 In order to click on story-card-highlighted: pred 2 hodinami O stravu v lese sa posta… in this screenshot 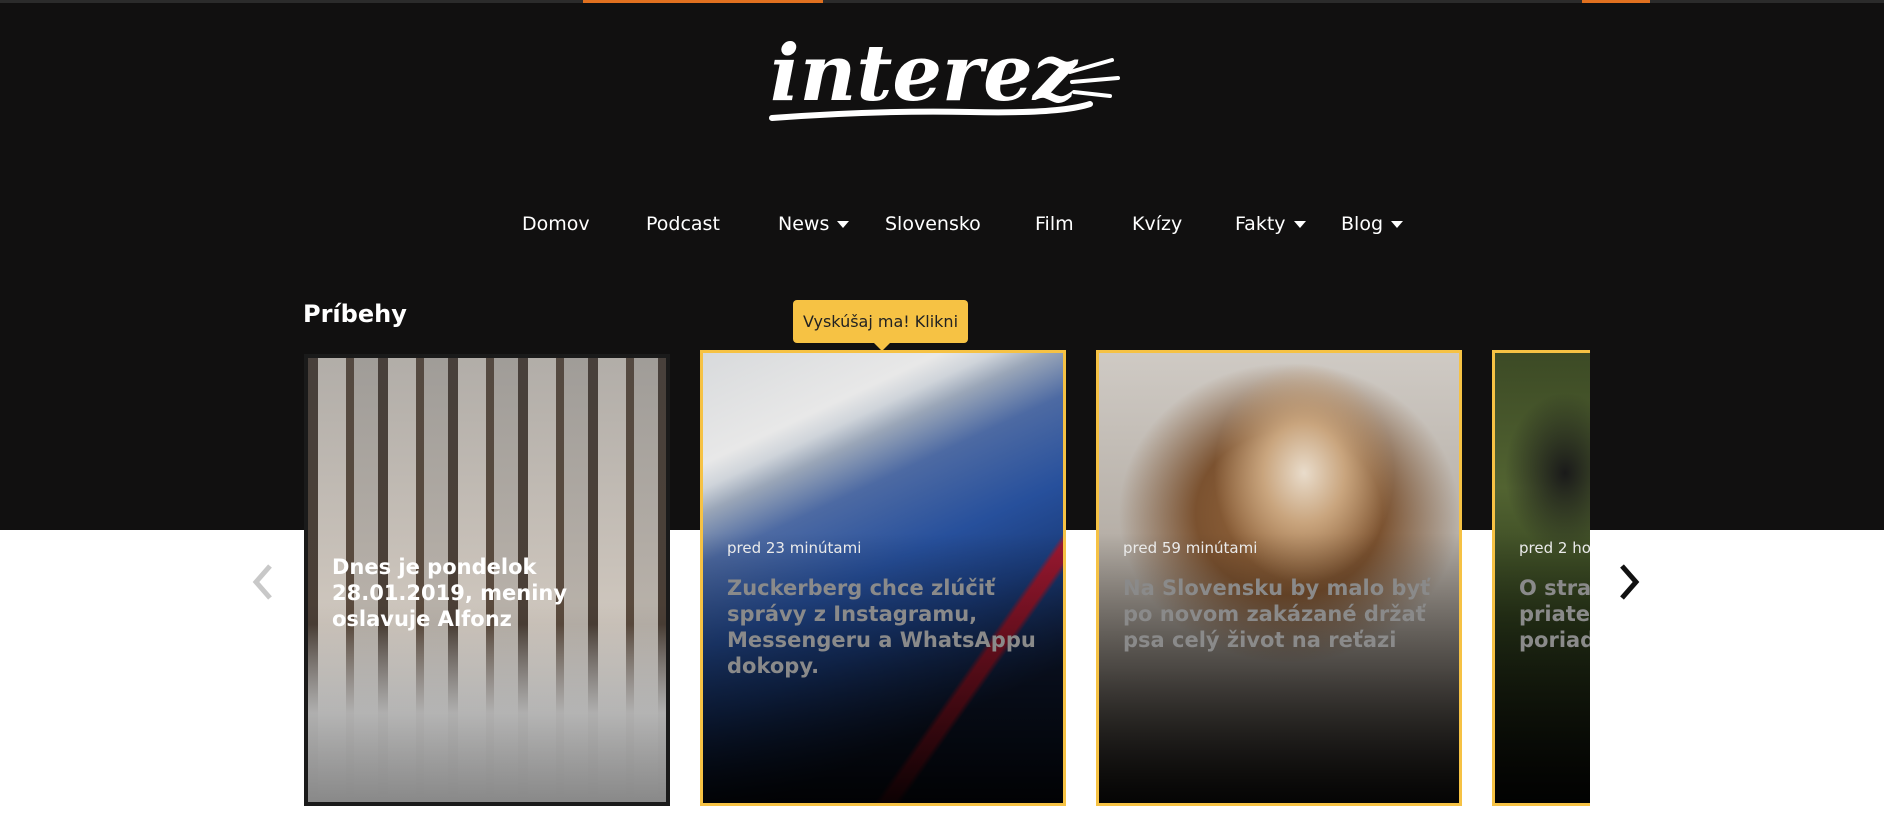, I will do `click(1541, 578)`.